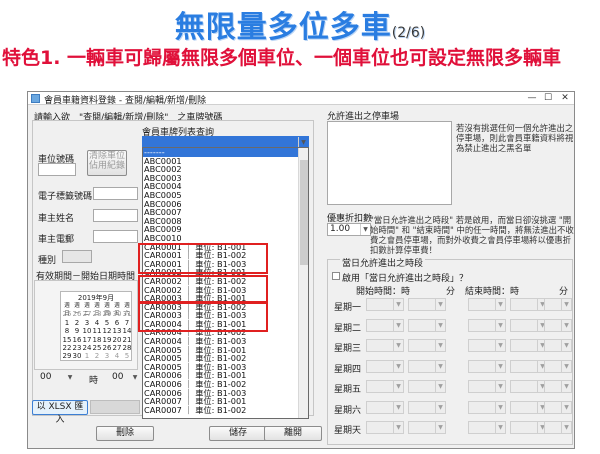 Image resolution: width=600 pixels, height=454 pixels. Describe the element at coordinates (117, 323) in the screenshot. I see `calendar-day: 6` at that location.